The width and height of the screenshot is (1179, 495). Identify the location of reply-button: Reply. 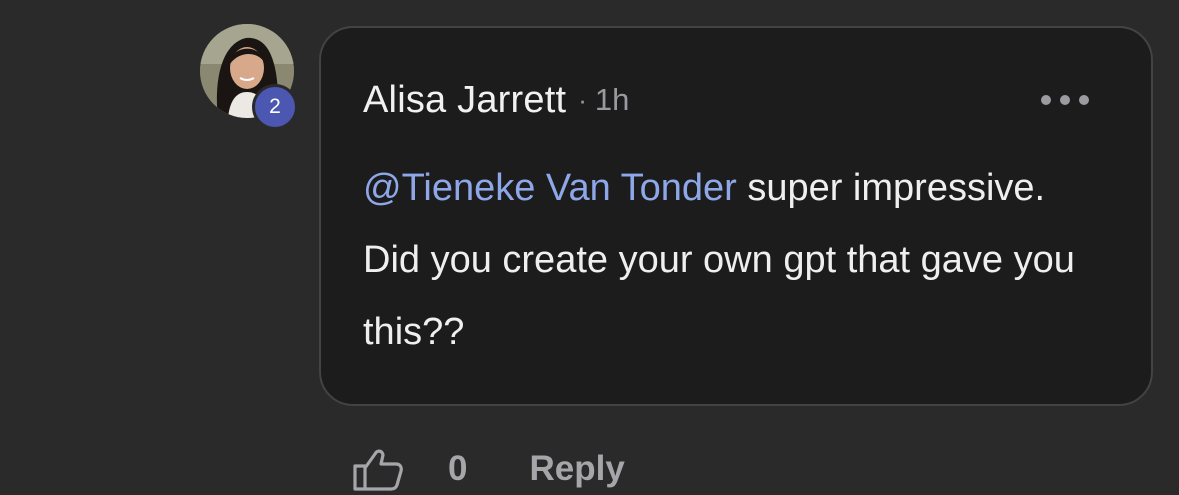
(576, 469).